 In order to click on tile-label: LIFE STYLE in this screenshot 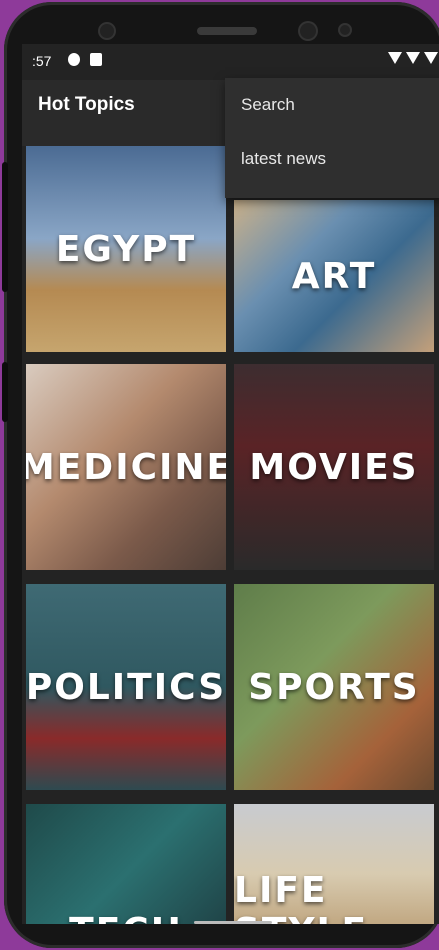, I will do `click(300, 897)`.